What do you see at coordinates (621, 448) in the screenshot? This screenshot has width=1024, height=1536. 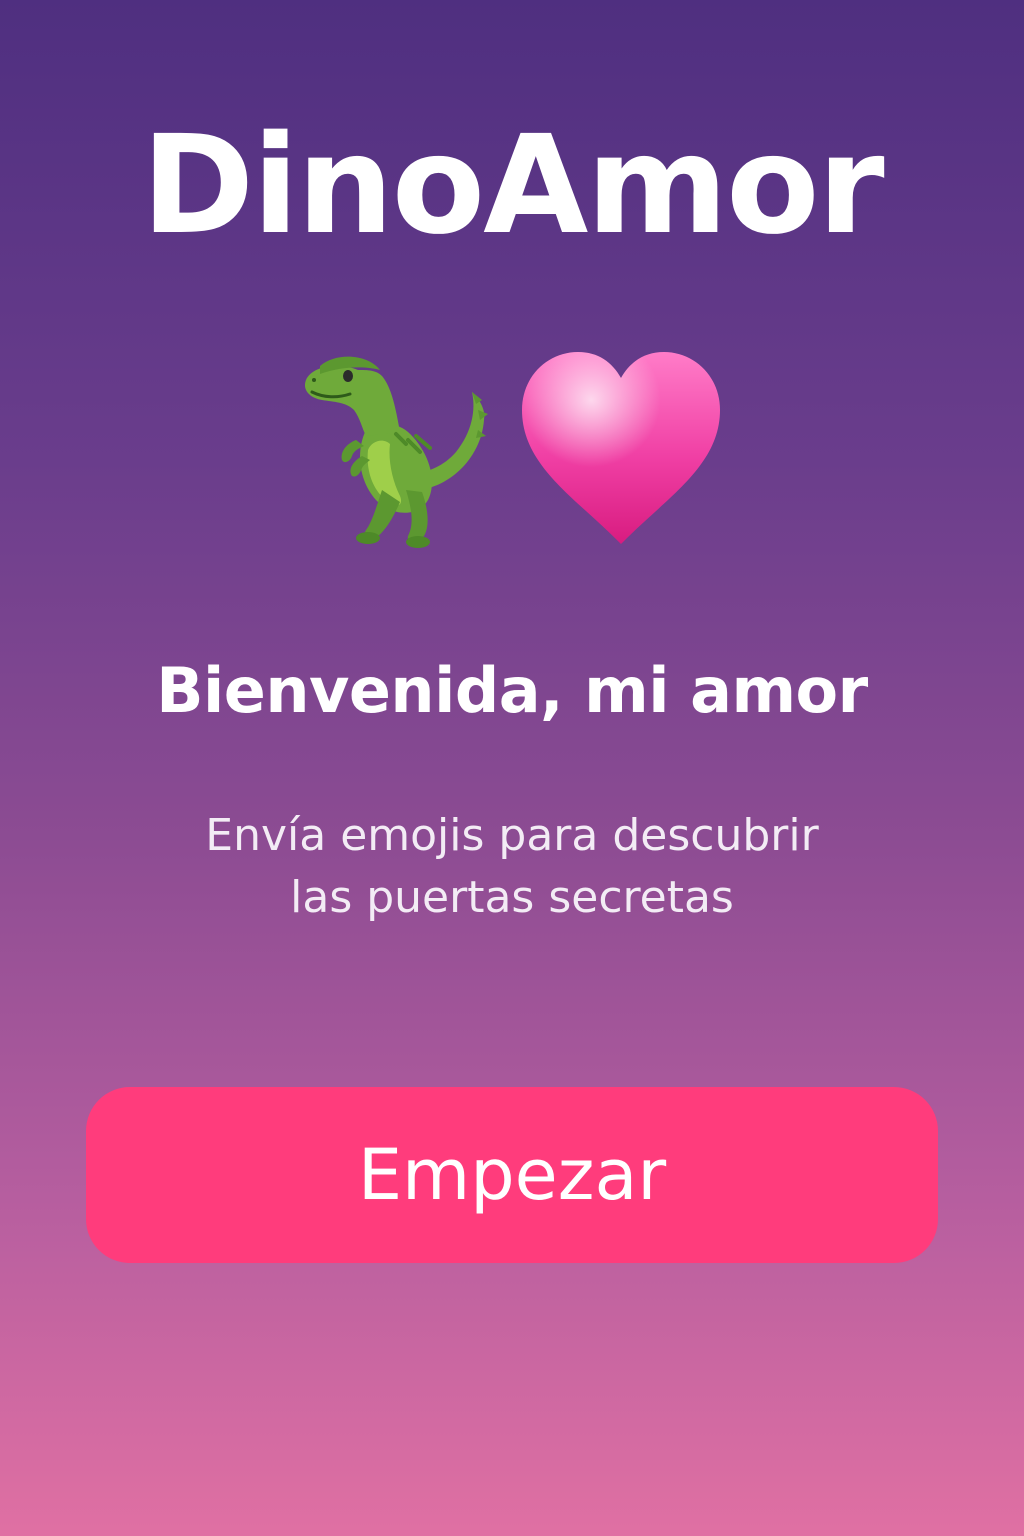 I see `pink-heart-icon` at bounding box center [621, 448].